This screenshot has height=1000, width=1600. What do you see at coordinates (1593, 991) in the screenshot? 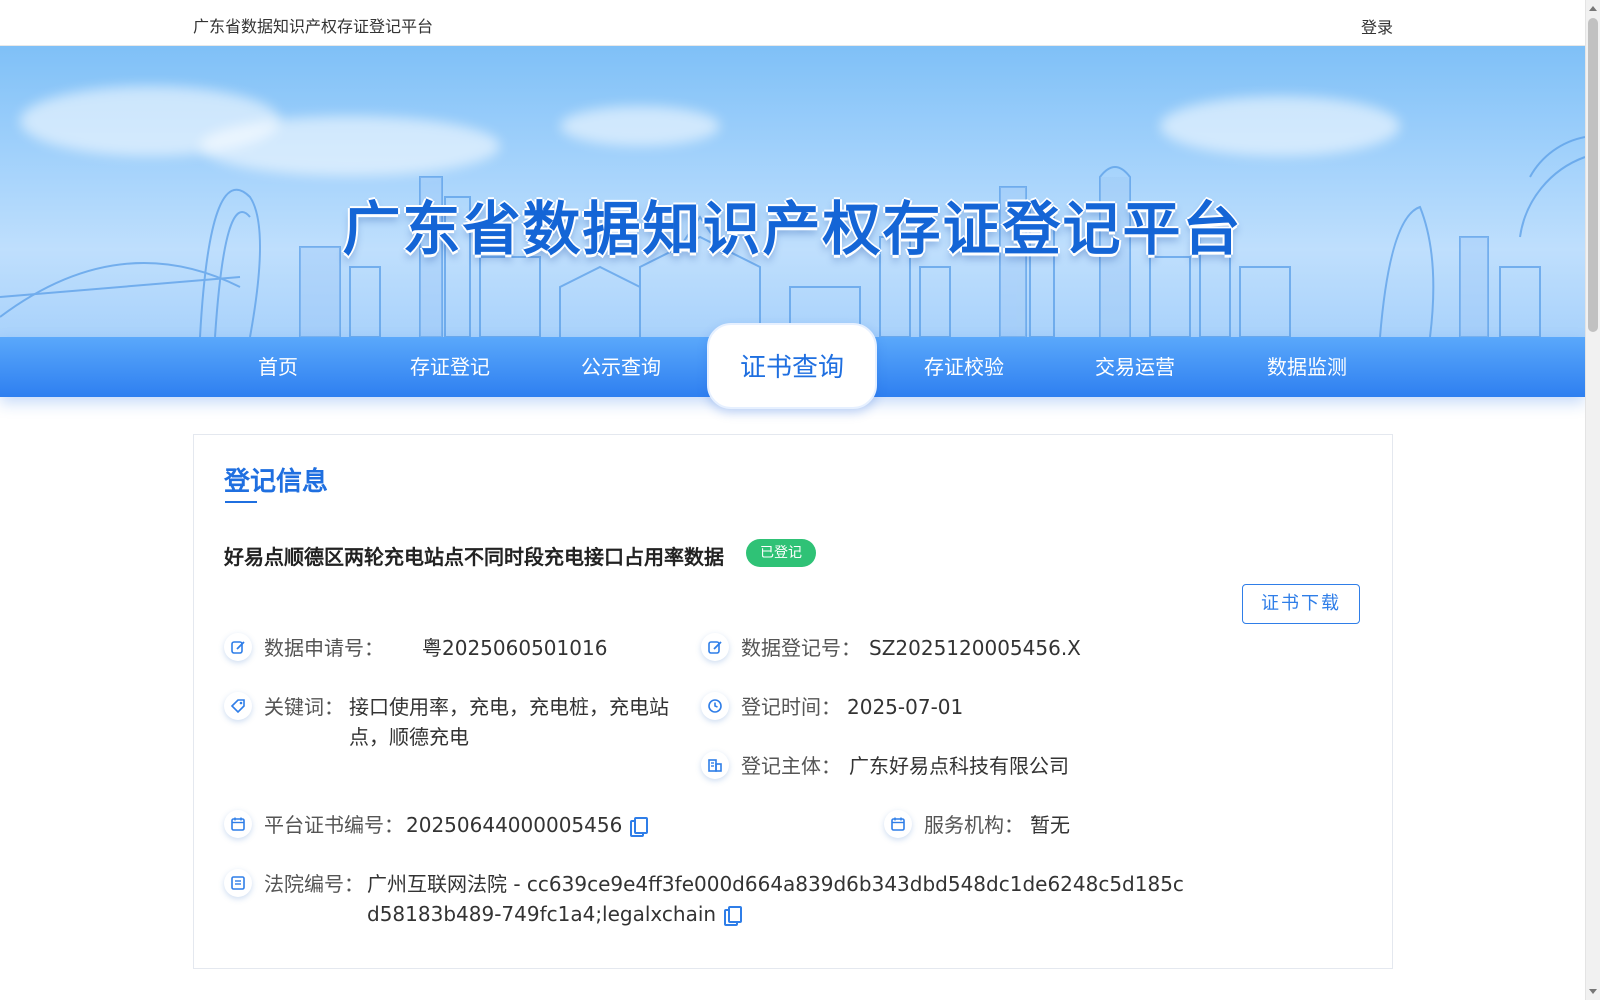
I see `scroll-down-arrow-icon` at bounding box center [1593, 991].